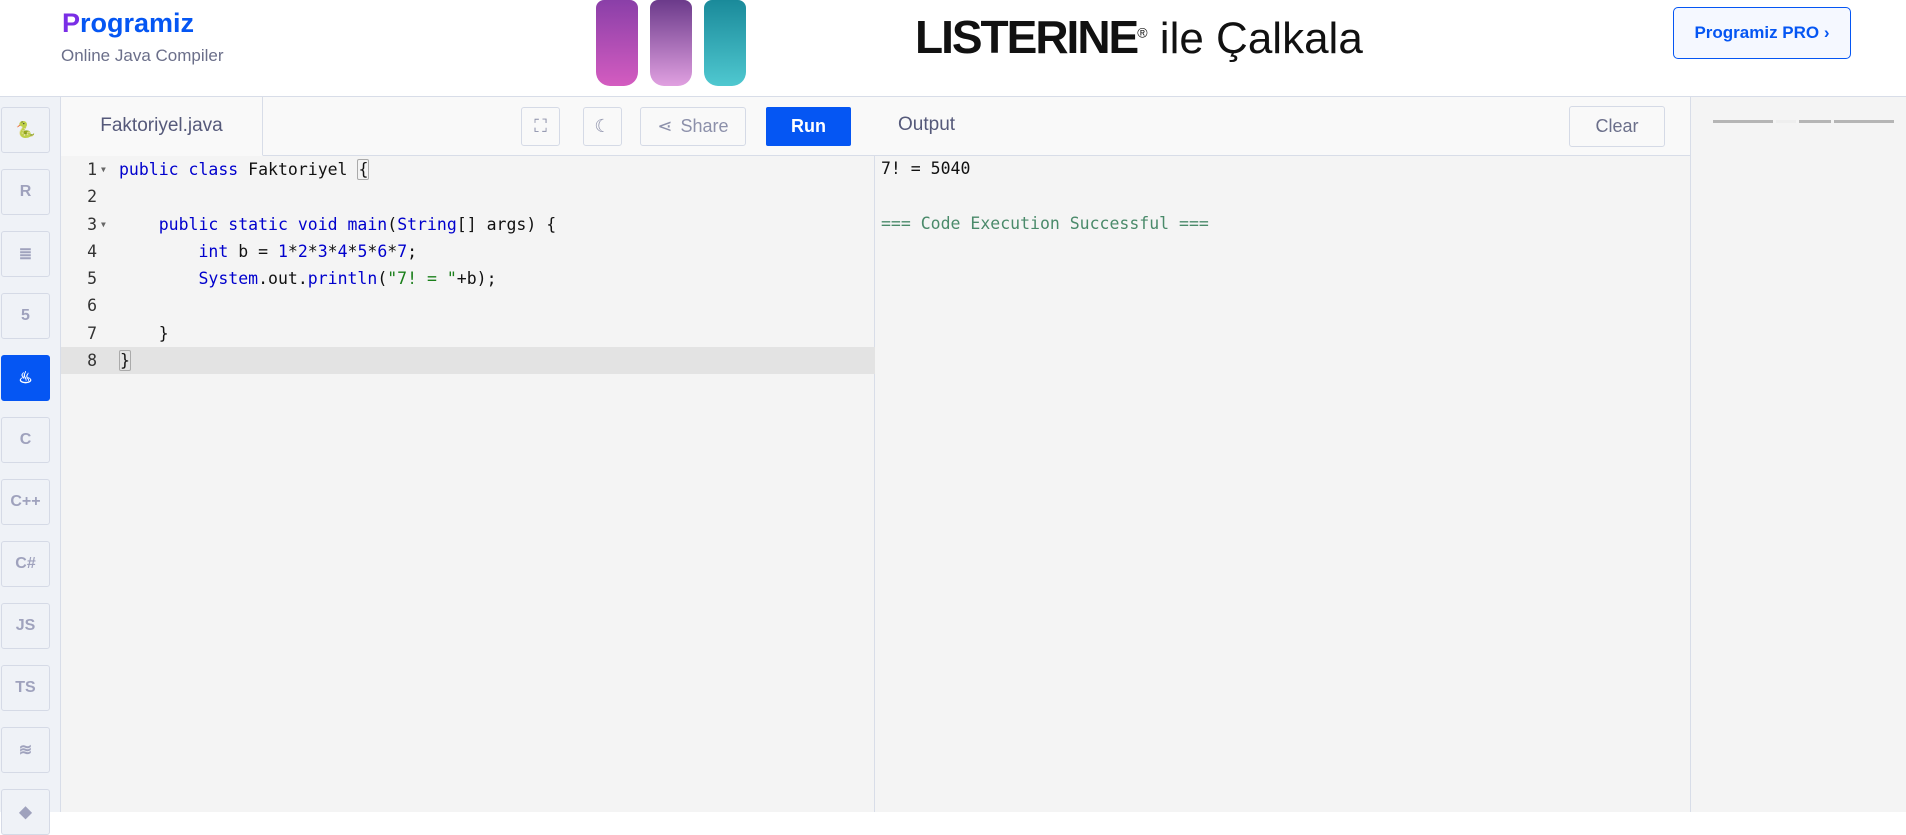 The width and height of the screenshot is (1906, 835). Describe the element at coordinates (1743, 121) in the screenshot. I see `loading-placeholder` at that location.